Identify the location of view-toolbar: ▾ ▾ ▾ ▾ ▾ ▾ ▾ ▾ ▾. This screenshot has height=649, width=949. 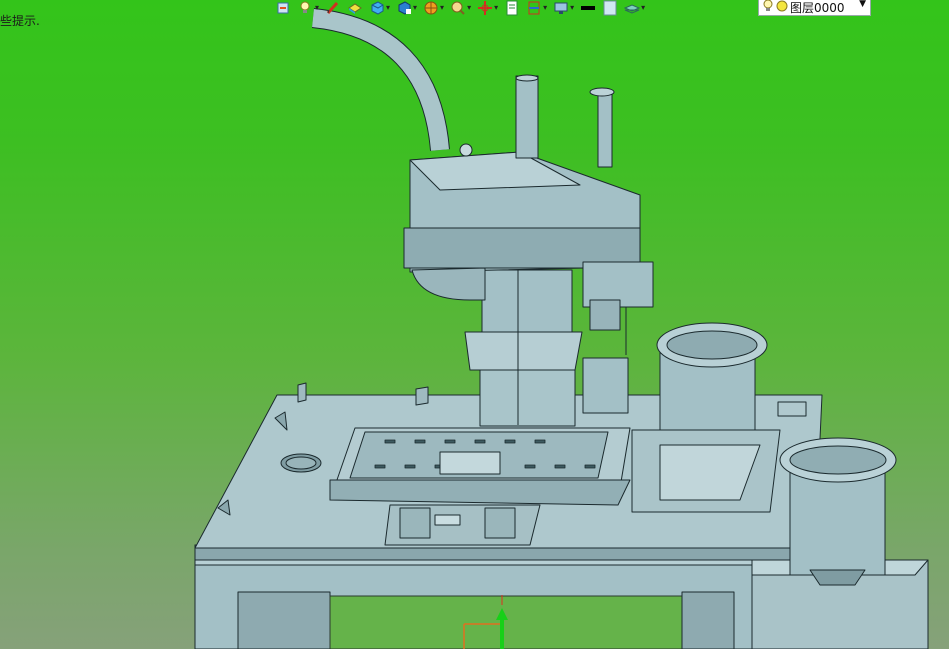
(463, 8).